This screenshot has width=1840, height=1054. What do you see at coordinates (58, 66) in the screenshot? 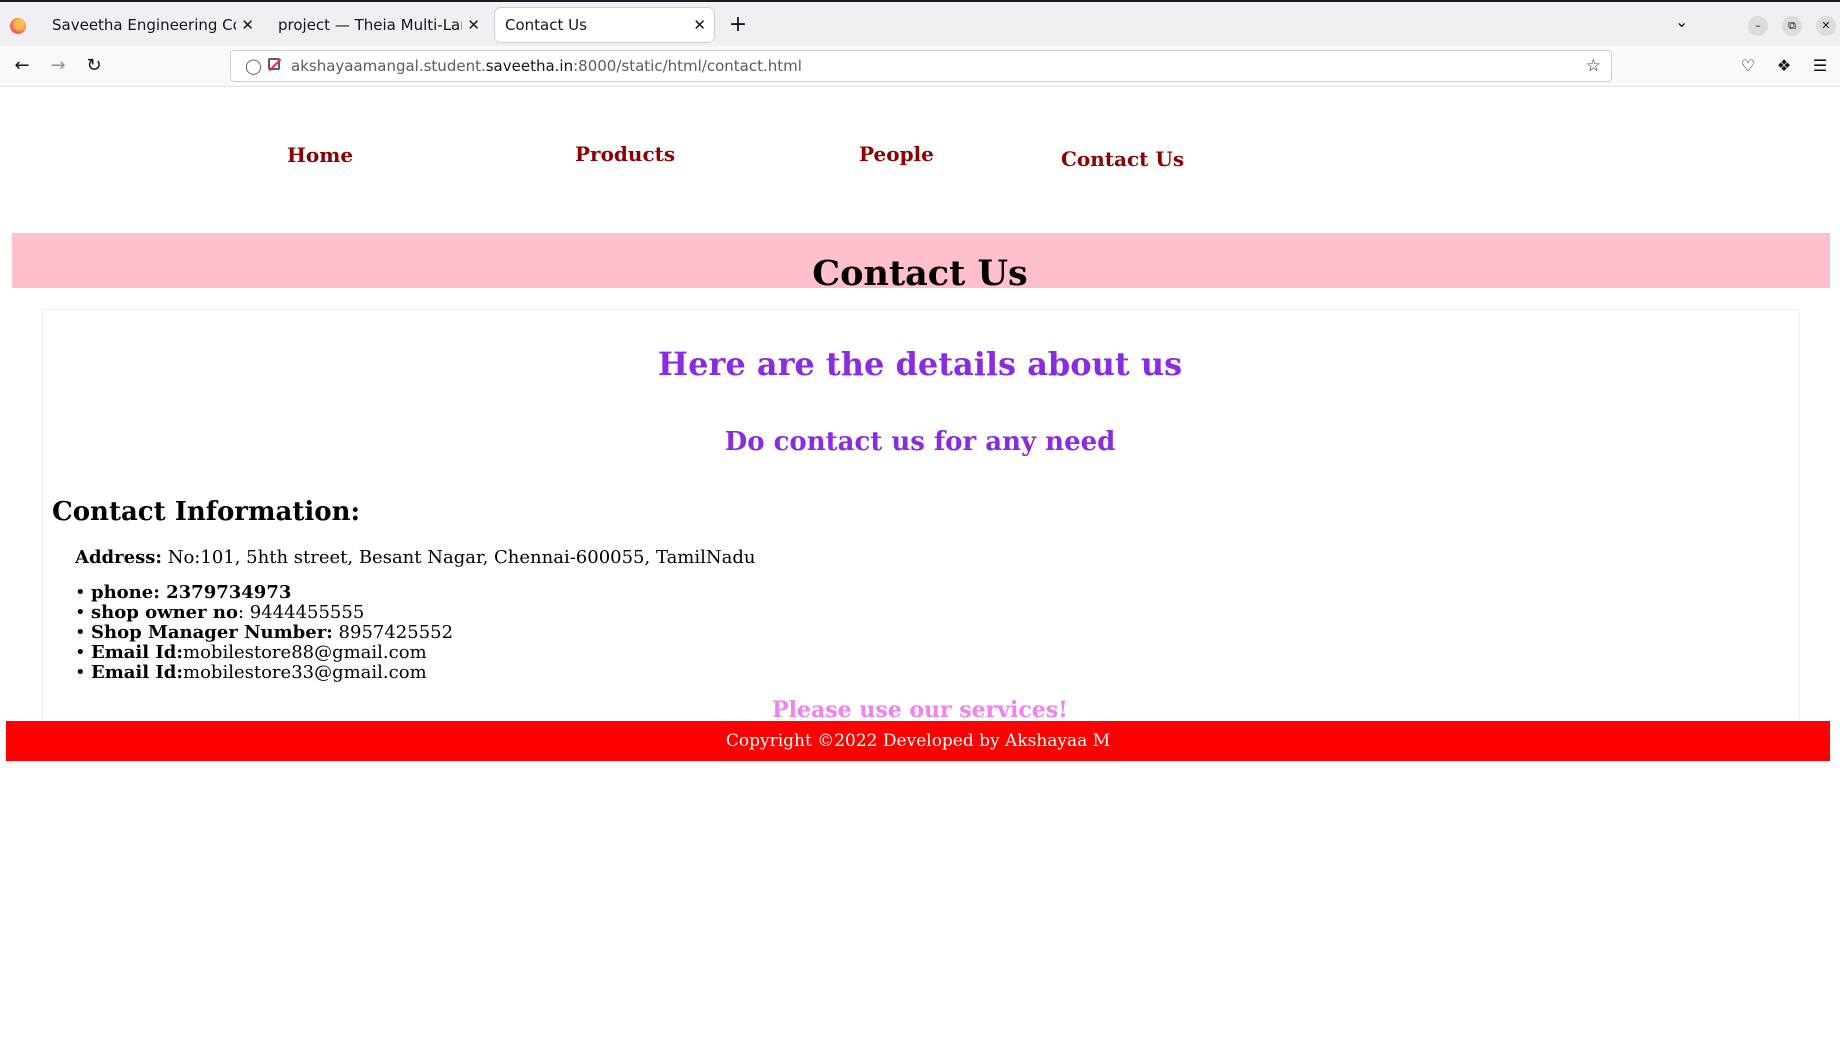
I see `forward-arrow-icon: →` at bounding box center [58, 66].